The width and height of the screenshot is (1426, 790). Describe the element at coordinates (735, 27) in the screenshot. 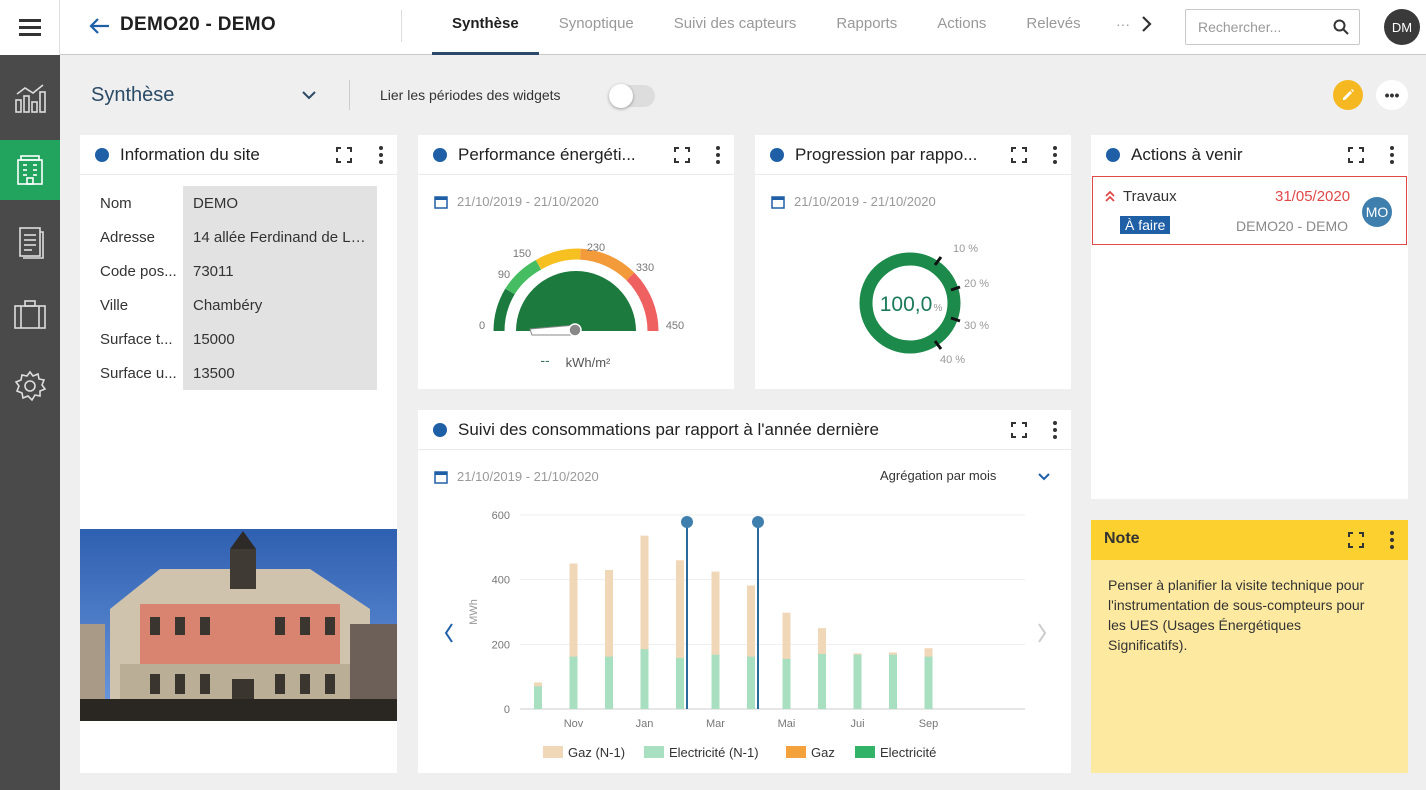

I see `tab-suivi-capteurs: Suivi des capteurs` at that location.